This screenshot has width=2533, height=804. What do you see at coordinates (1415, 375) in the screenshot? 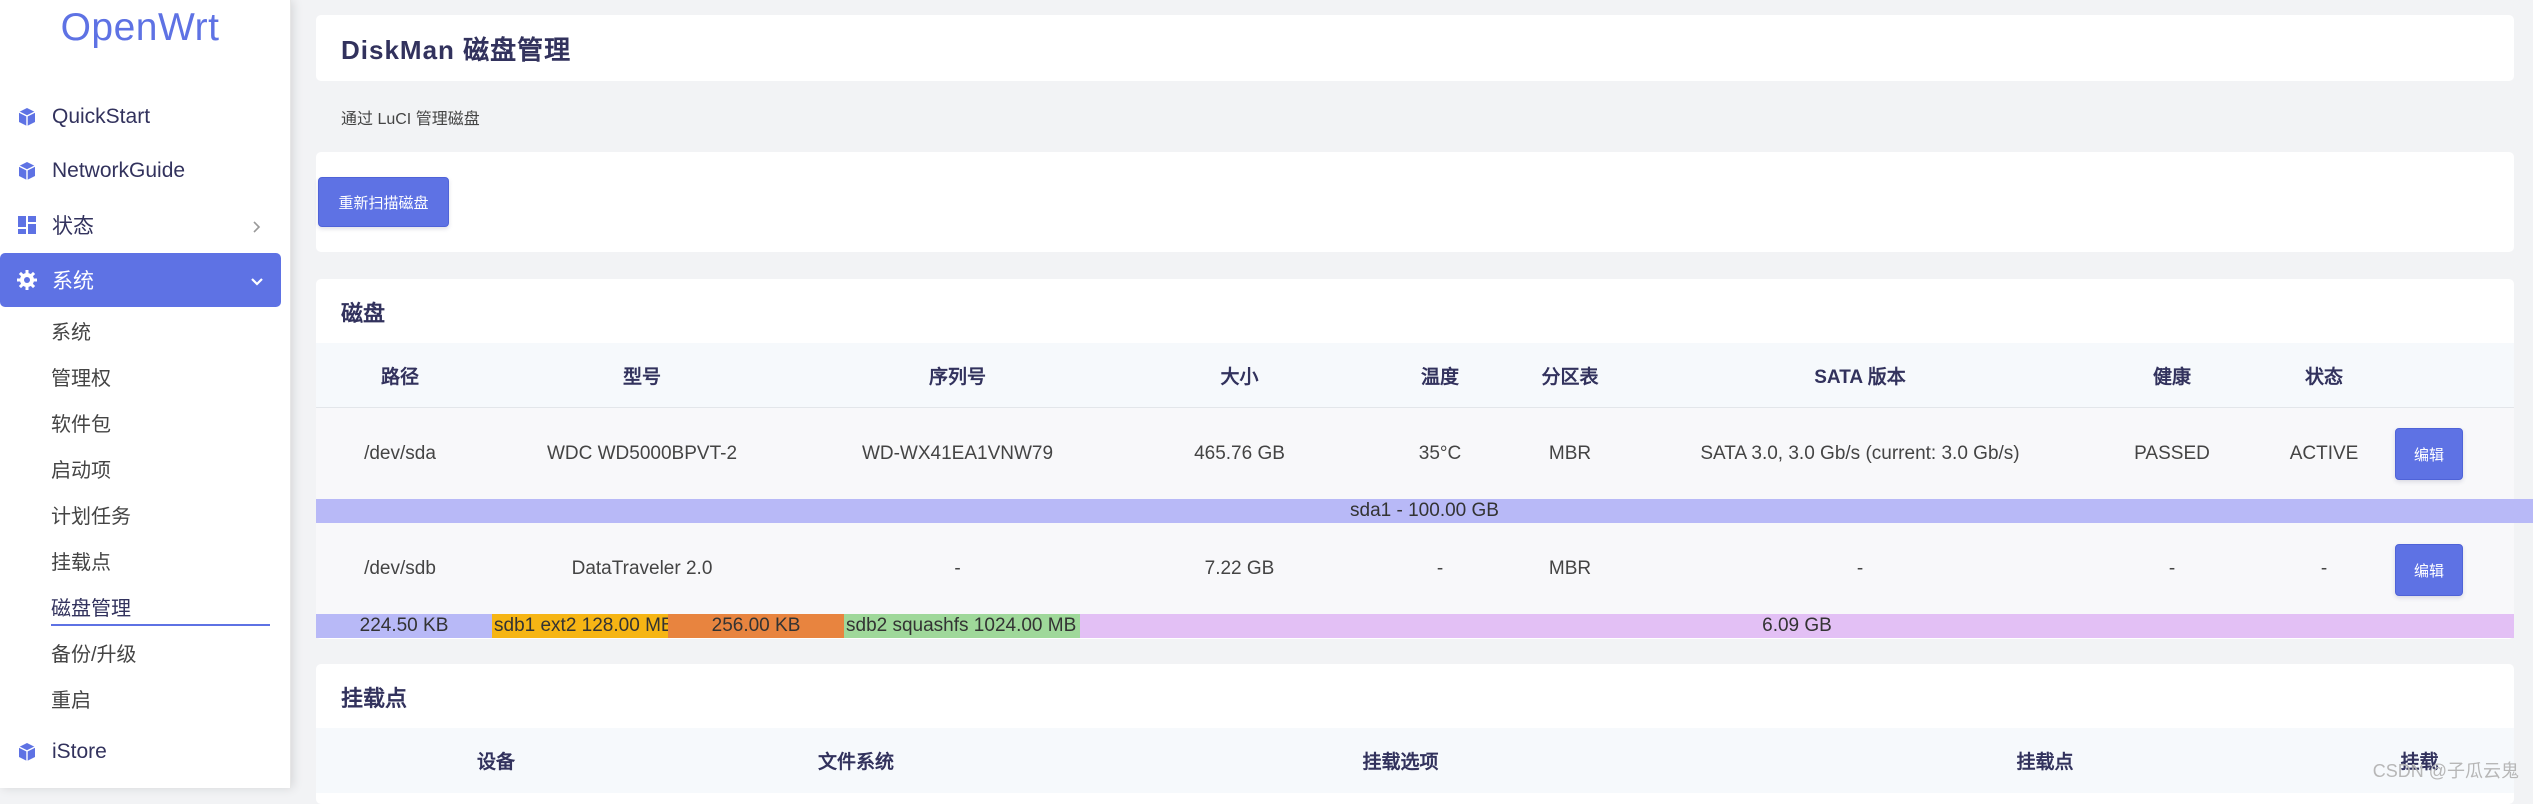
I see `disks-table-header: 路径 型号 序列号 大小 温度 分区表 SATA 版本 健康 状态` at bounding box center [1415, 375].